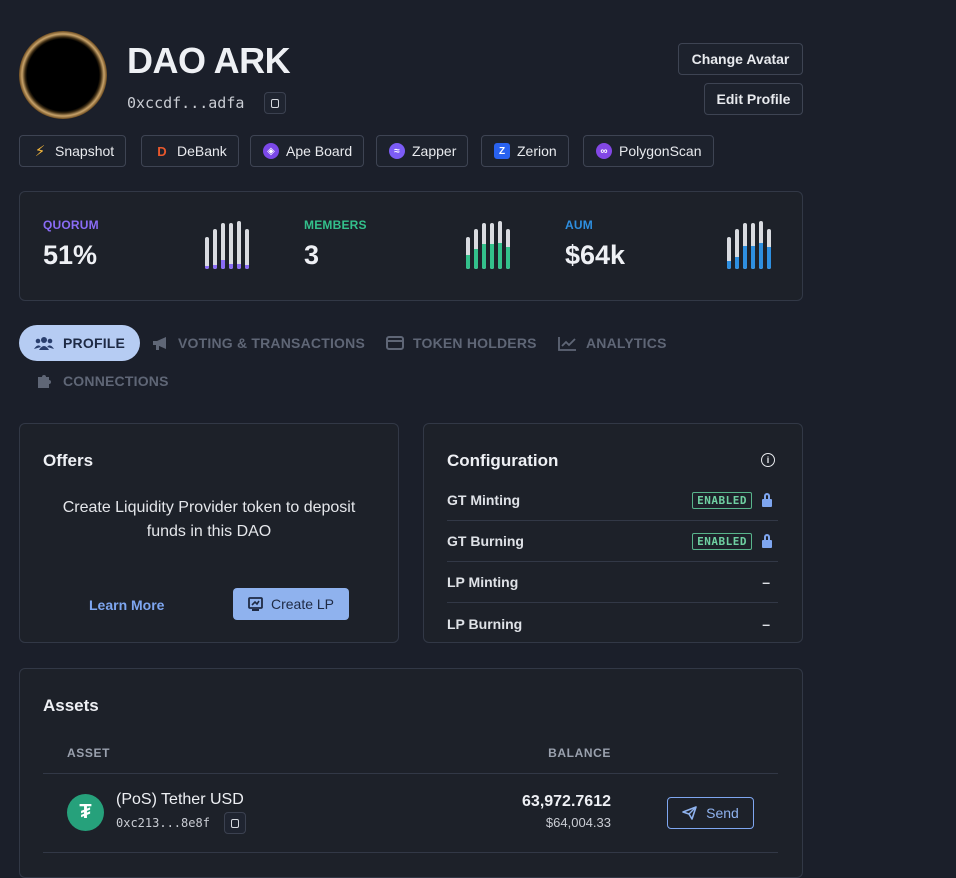  What do you see at coordinates (70, 255) in the screenshot?
I see `quorum-value: 51%` at bounding box center [70, 255].